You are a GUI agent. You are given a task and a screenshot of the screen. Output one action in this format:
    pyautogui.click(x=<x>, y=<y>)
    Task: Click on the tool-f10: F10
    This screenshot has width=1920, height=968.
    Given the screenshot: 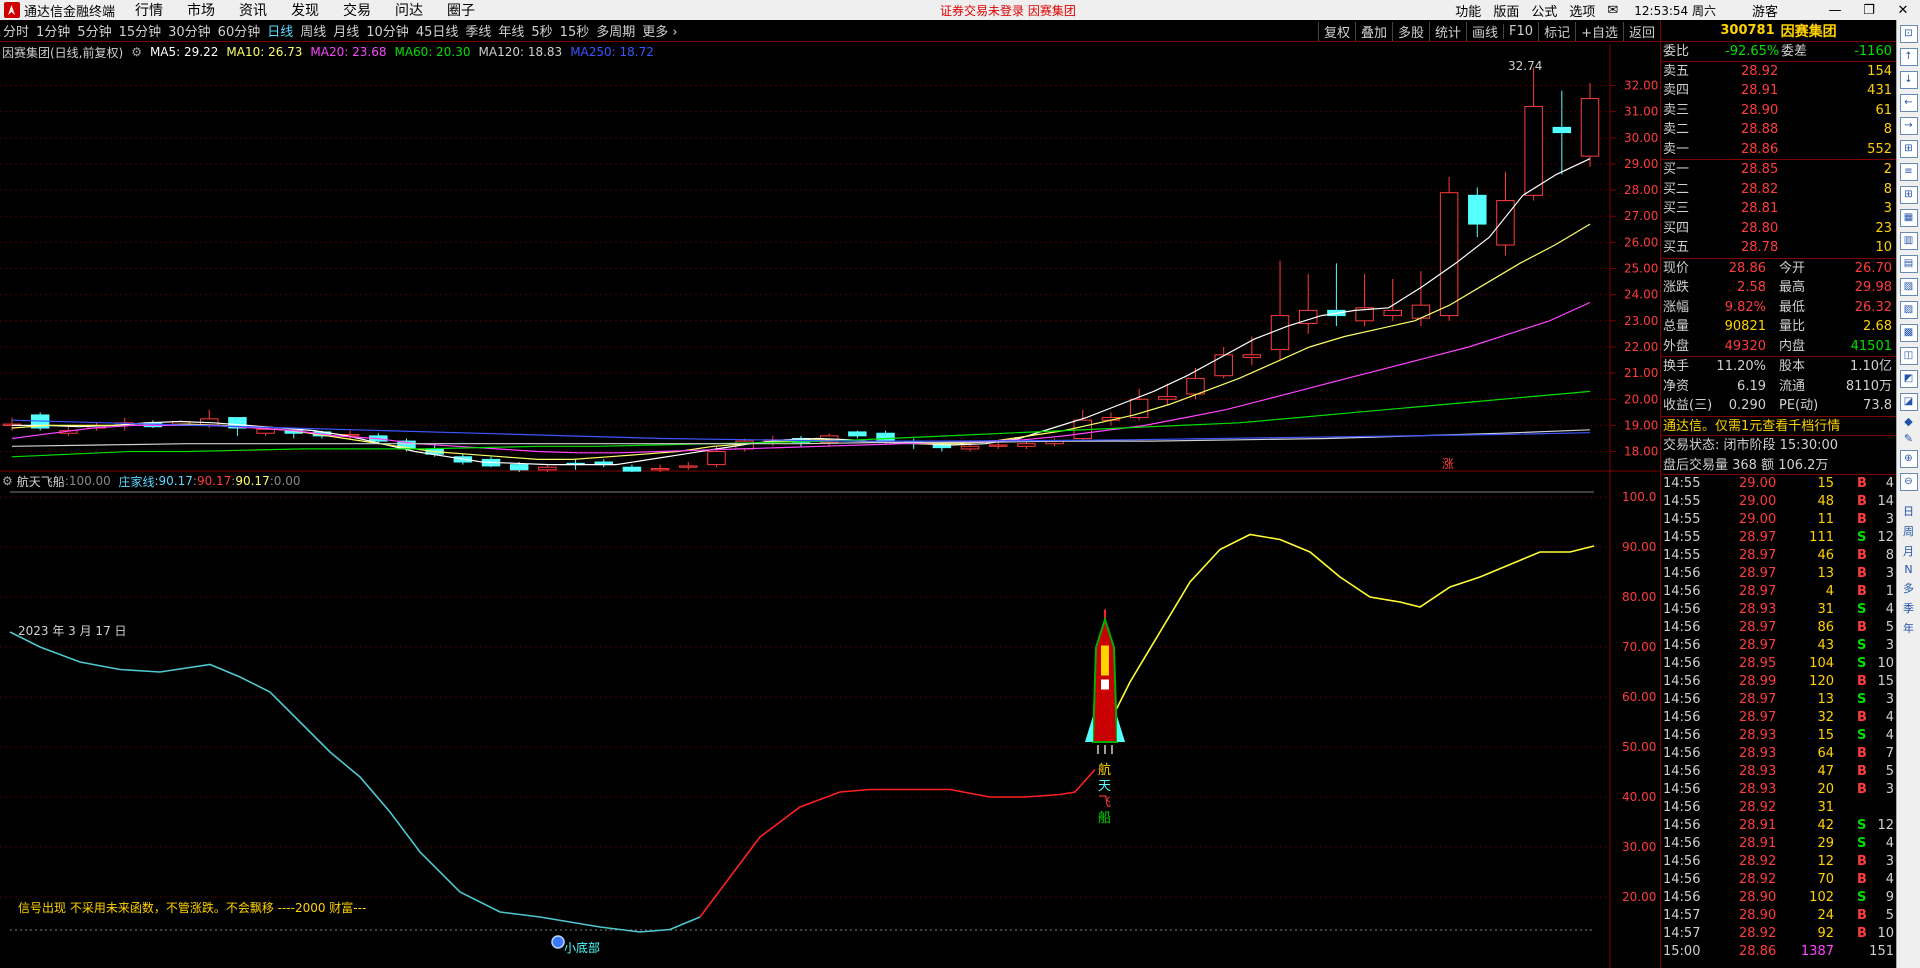 What is the action you would take?
    pyautogui.click(x=1520, y=31)
    